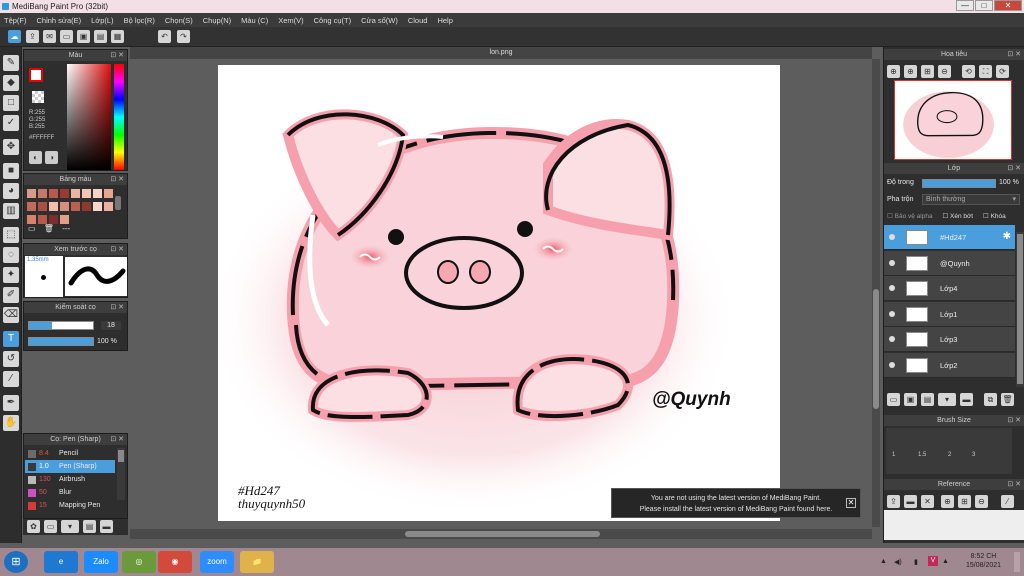 The width and height of the screenshot is (1024, 576). I want to click on rotate-left-icon: ⟲, so click(968, 71).